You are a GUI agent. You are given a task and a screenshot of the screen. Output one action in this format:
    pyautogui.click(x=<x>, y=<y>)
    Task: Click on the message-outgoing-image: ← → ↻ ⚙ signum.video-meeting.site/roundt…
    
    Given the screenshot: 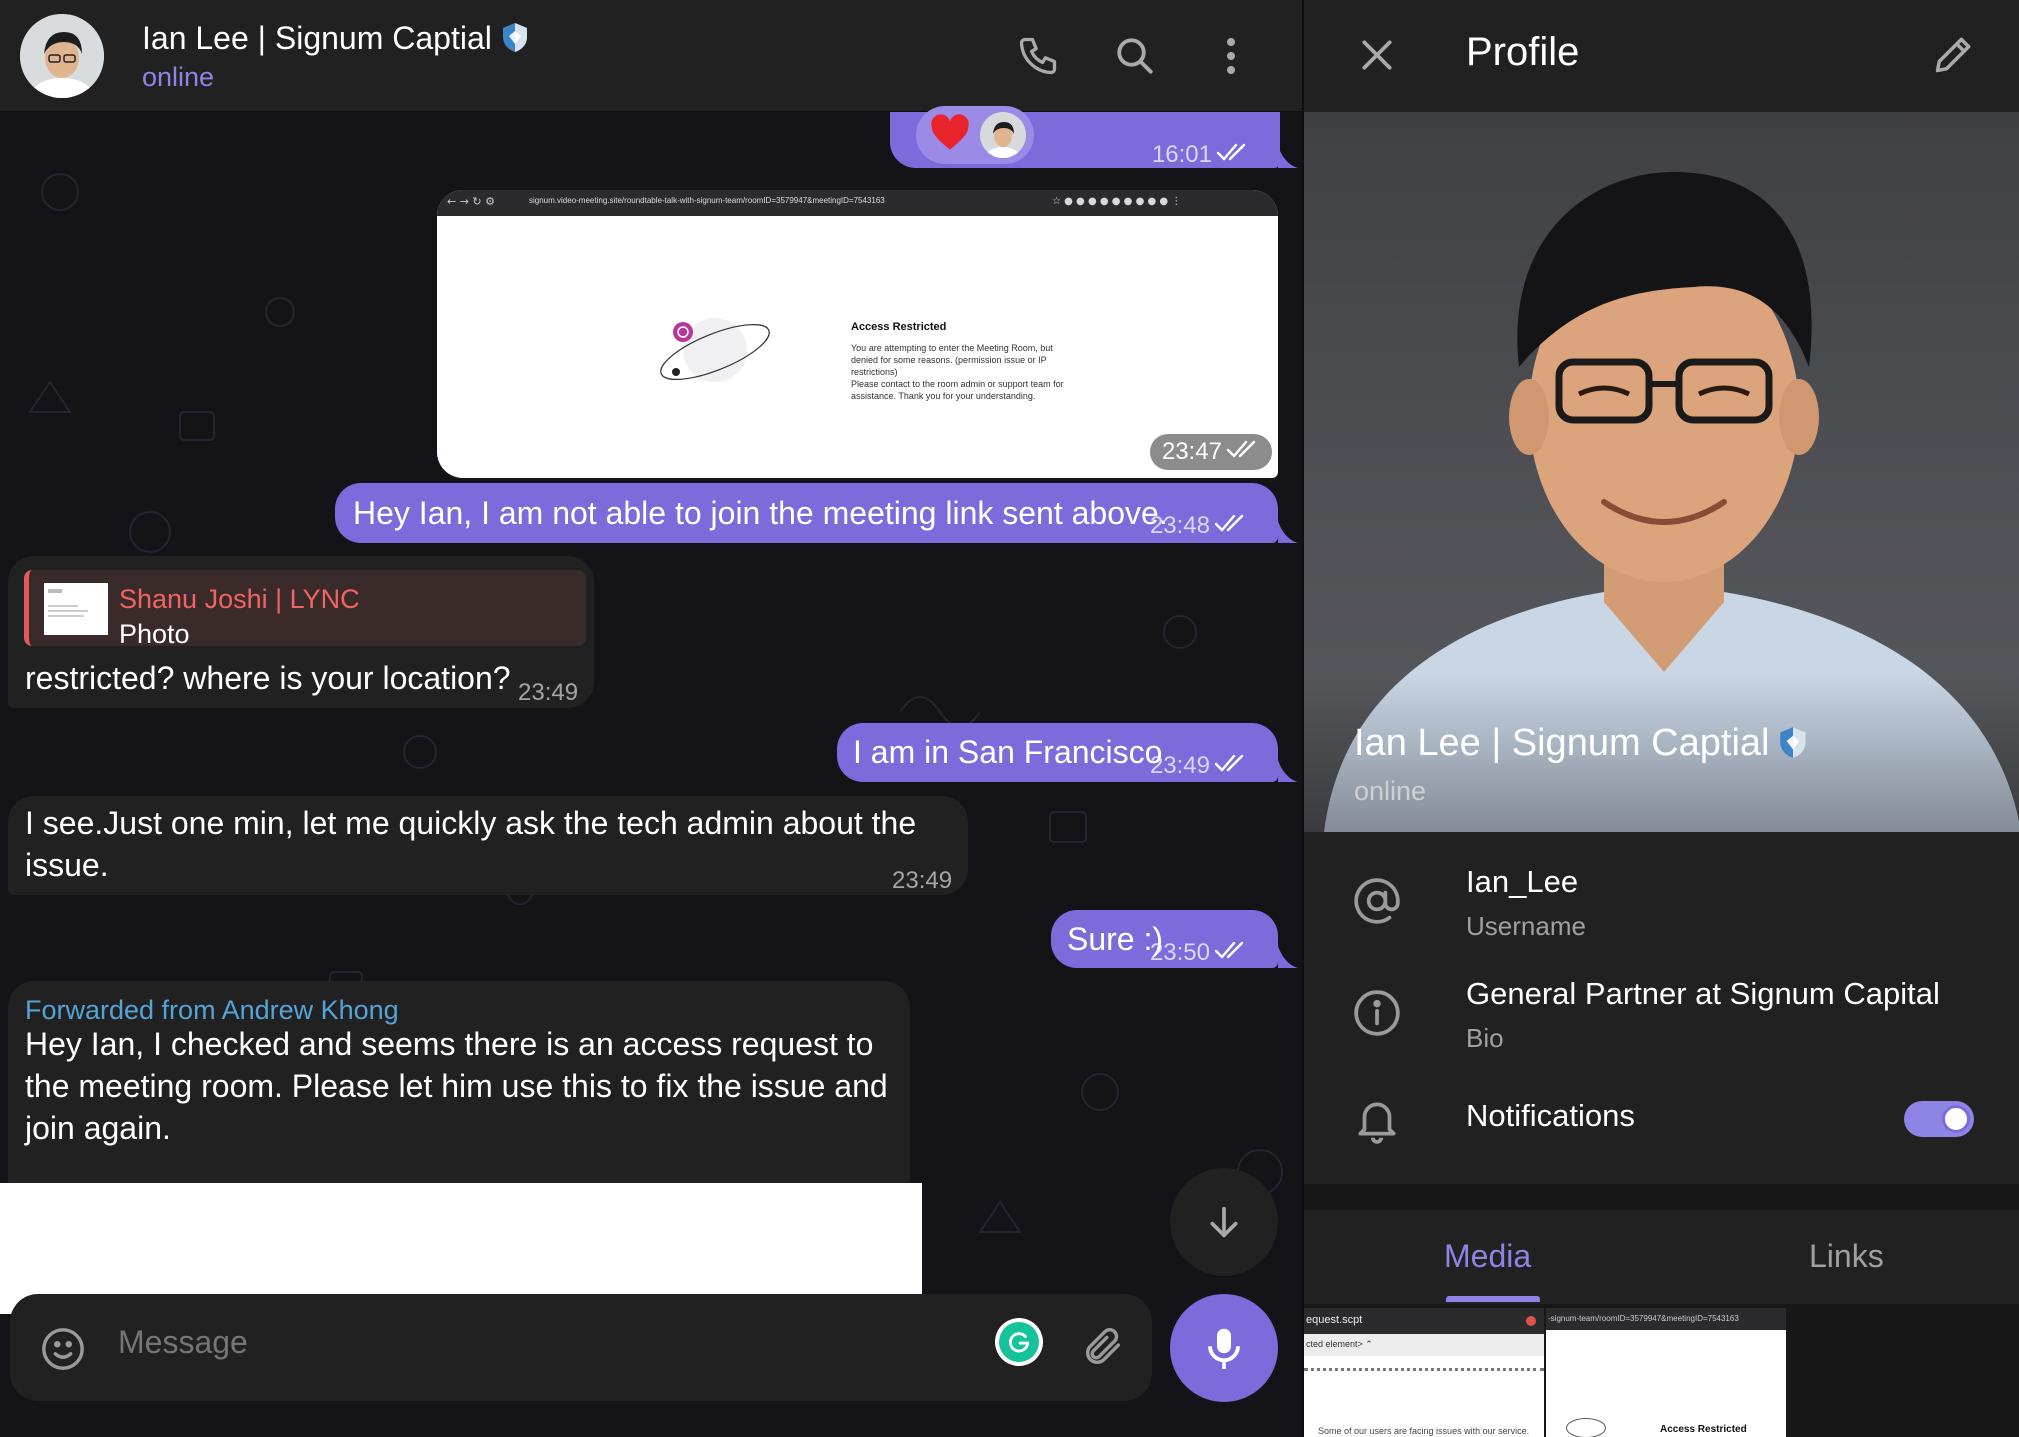 What is the action you would take?
    pyautogui.click(x=857, y=334)
    